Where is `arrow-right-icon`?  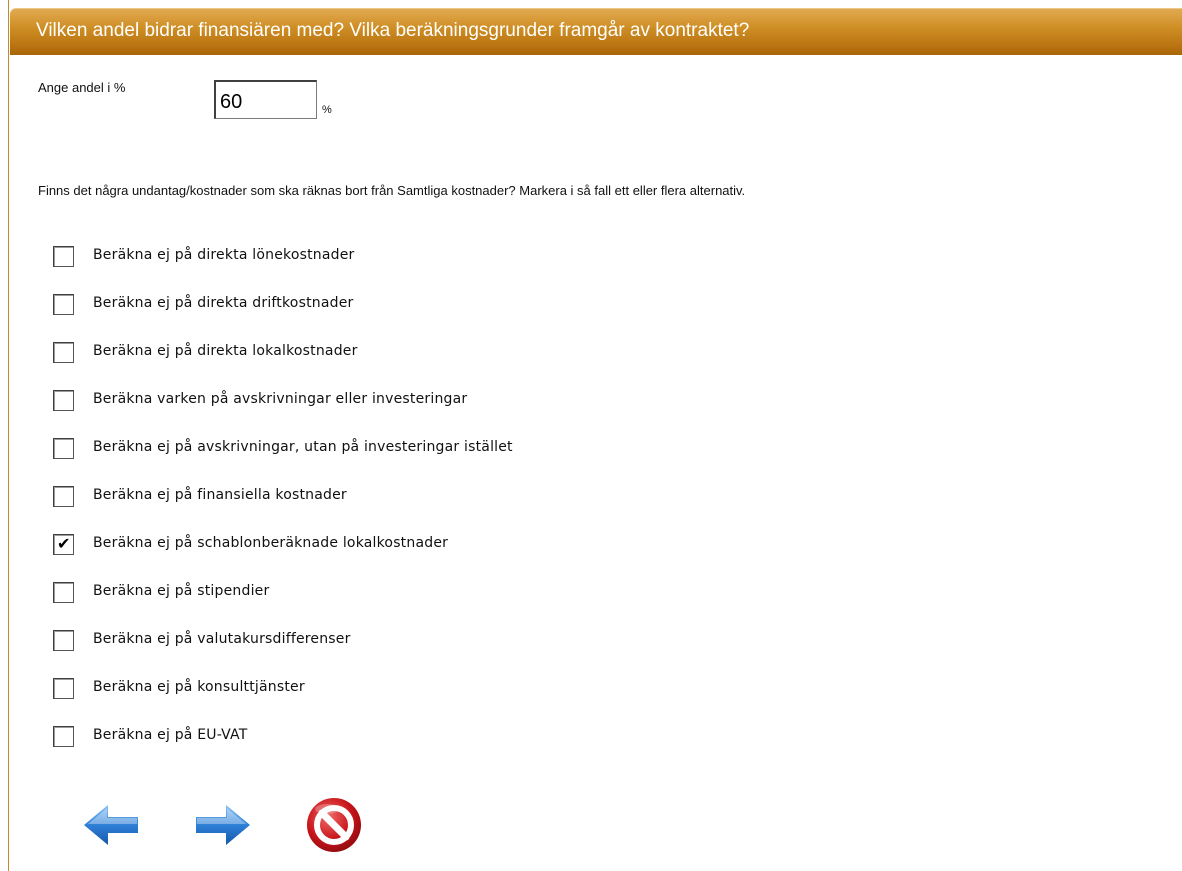 arrow-right-icon is located at coordinates (223, 825).